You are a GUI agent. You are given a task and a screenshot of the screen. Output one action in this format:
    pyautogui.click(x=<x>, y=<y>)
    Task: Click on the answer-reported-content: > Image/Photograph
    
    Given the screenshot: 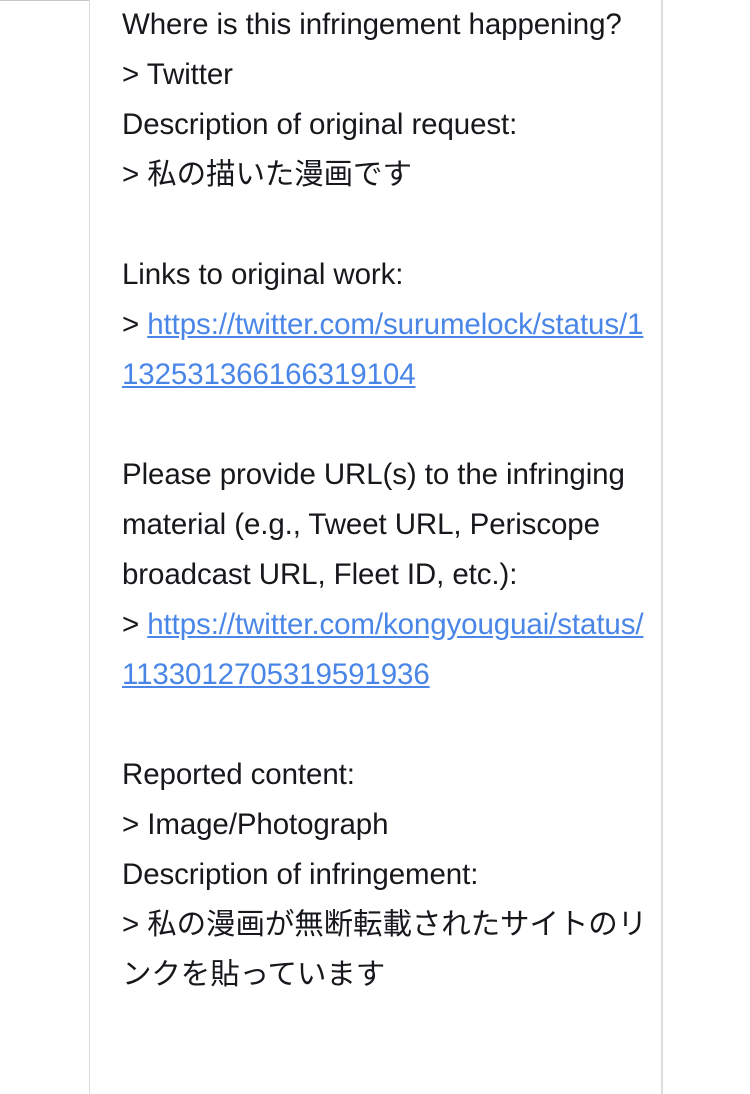 What is the action you would take?
    pyautogui.click(x=387, y=825)
    